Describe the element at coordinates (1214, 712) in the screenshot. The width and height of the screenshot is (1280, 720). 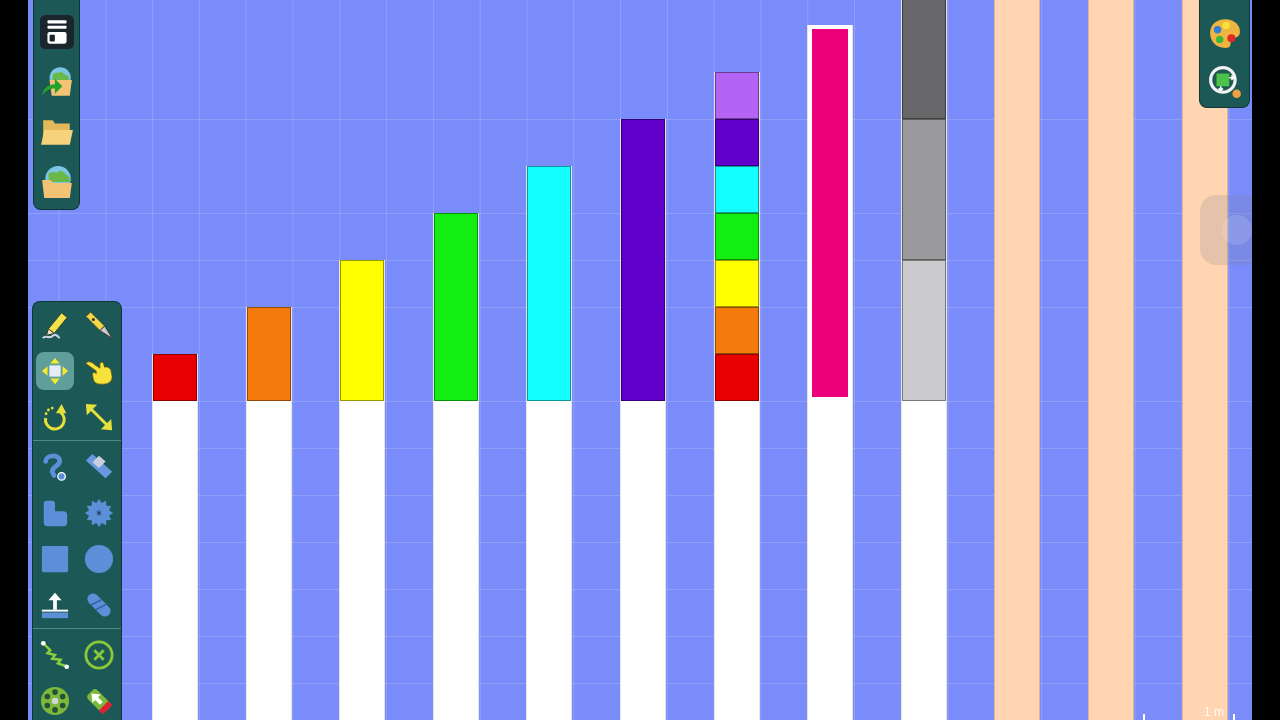
I see `scale-label: 1 m` at that location.